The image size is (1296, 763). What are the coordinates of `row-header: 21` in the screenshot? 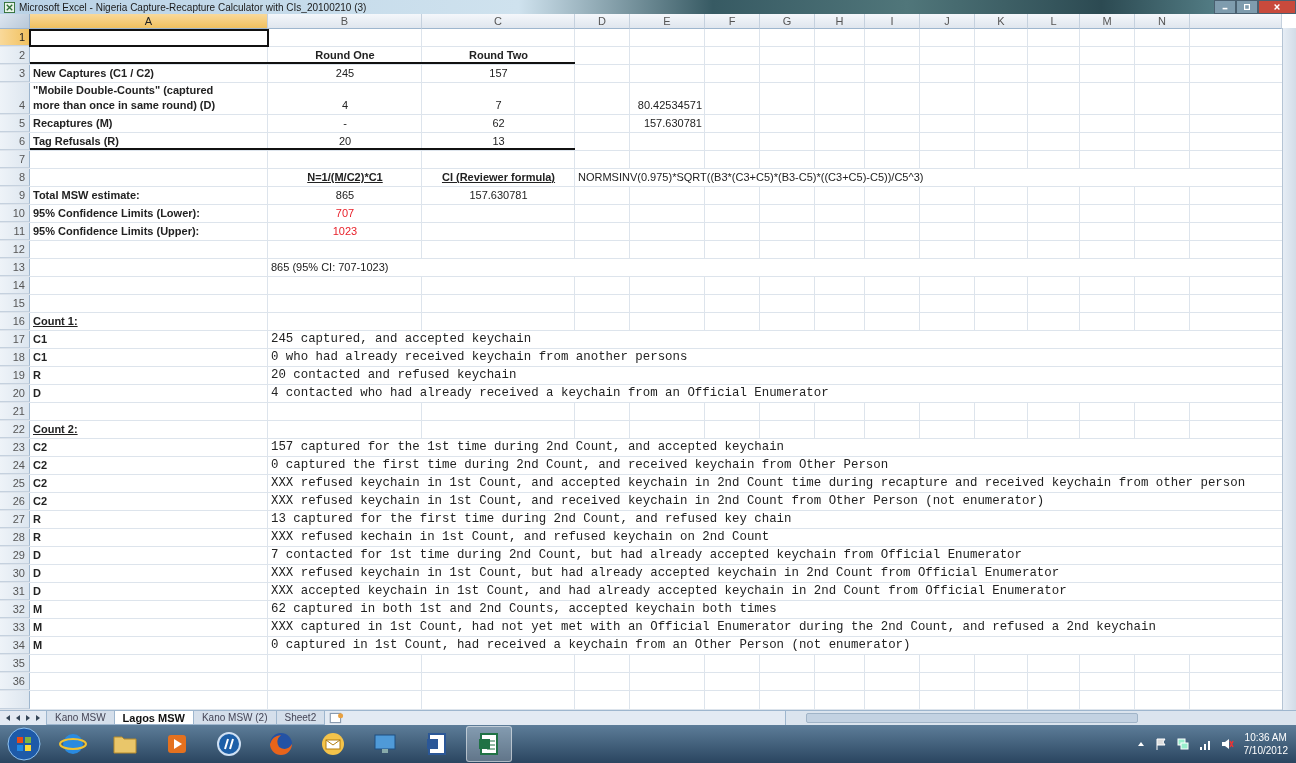 It's located at (15, 411).